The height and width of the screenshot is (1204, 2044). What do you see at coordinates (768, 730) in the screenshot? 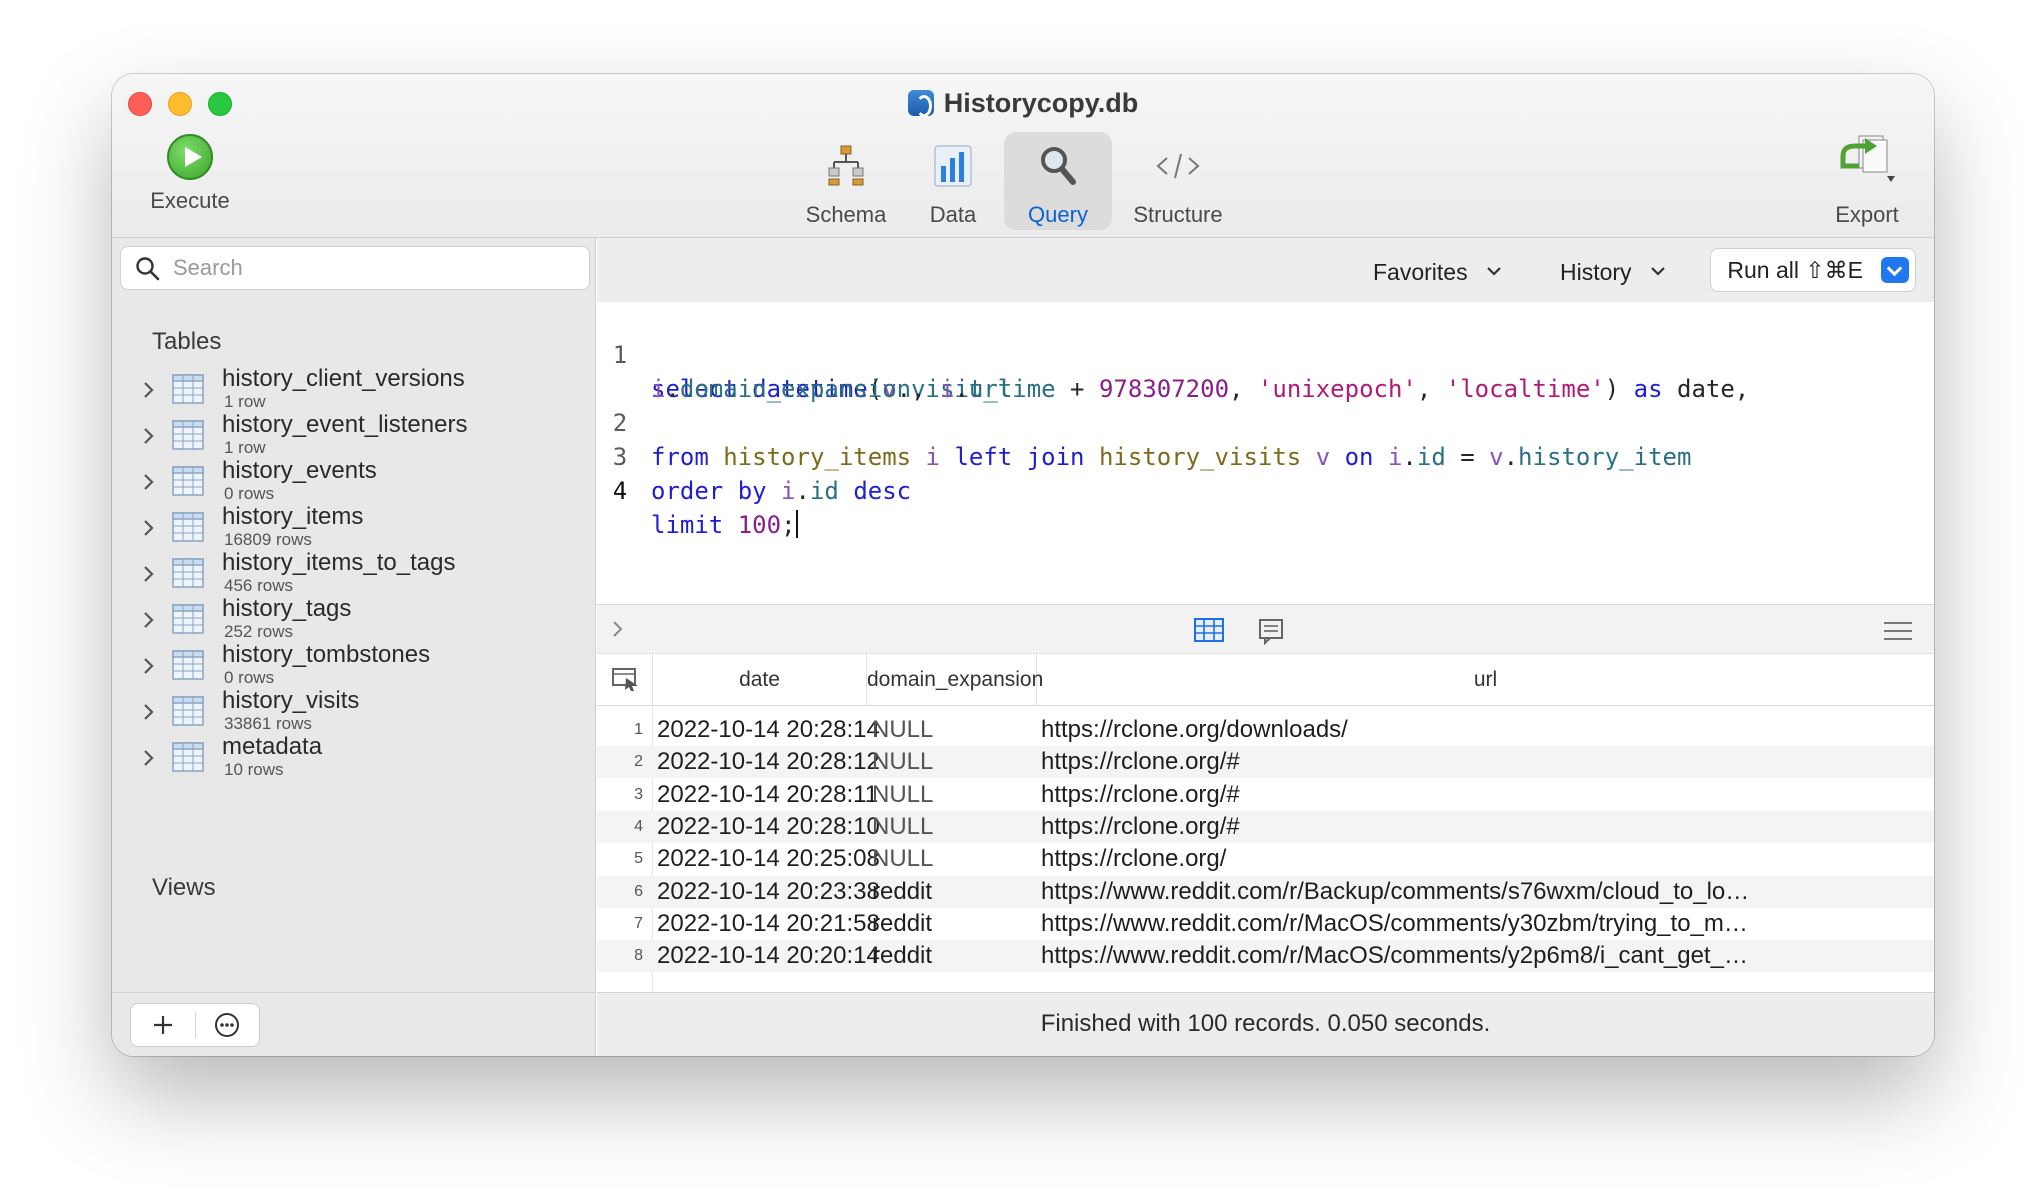
I see `cell-date: 2022-10-14 20:28:14` at bounding box center [768, 730].